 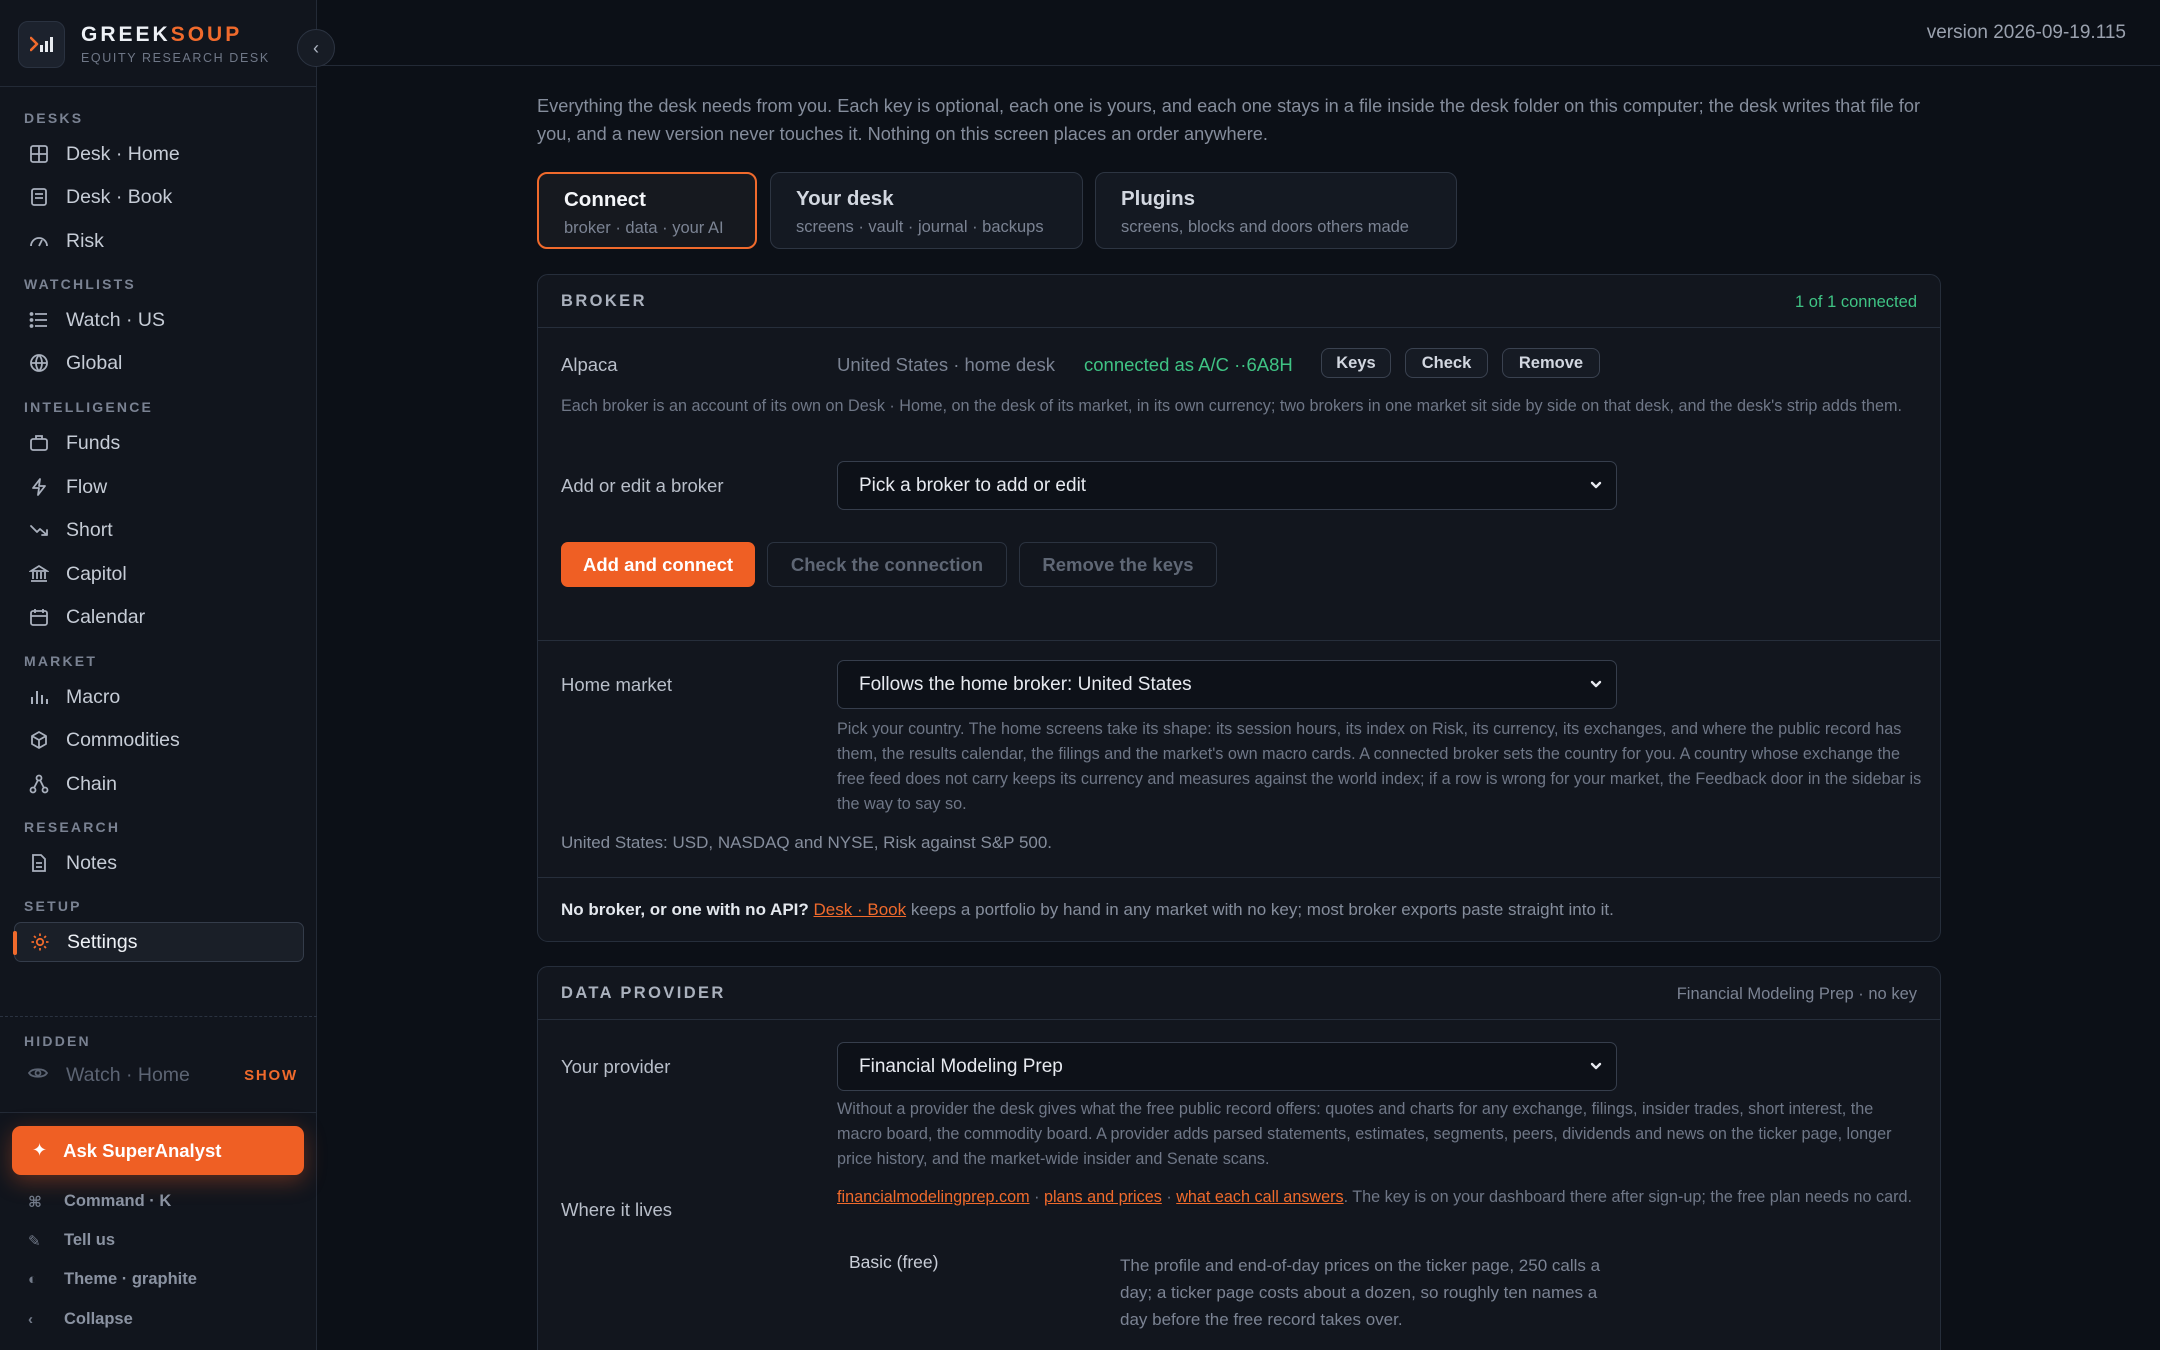 I want to click on sidebar-collapse-toggle: ‹, so click(x=316, y=48).